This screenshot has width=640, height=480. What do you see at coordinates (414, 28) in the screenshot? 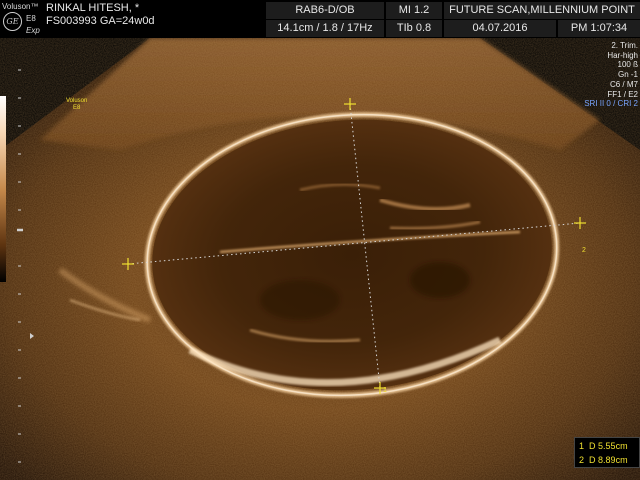
I see `thermal-index: TIb 0.8` at bounding box center [414, 28].